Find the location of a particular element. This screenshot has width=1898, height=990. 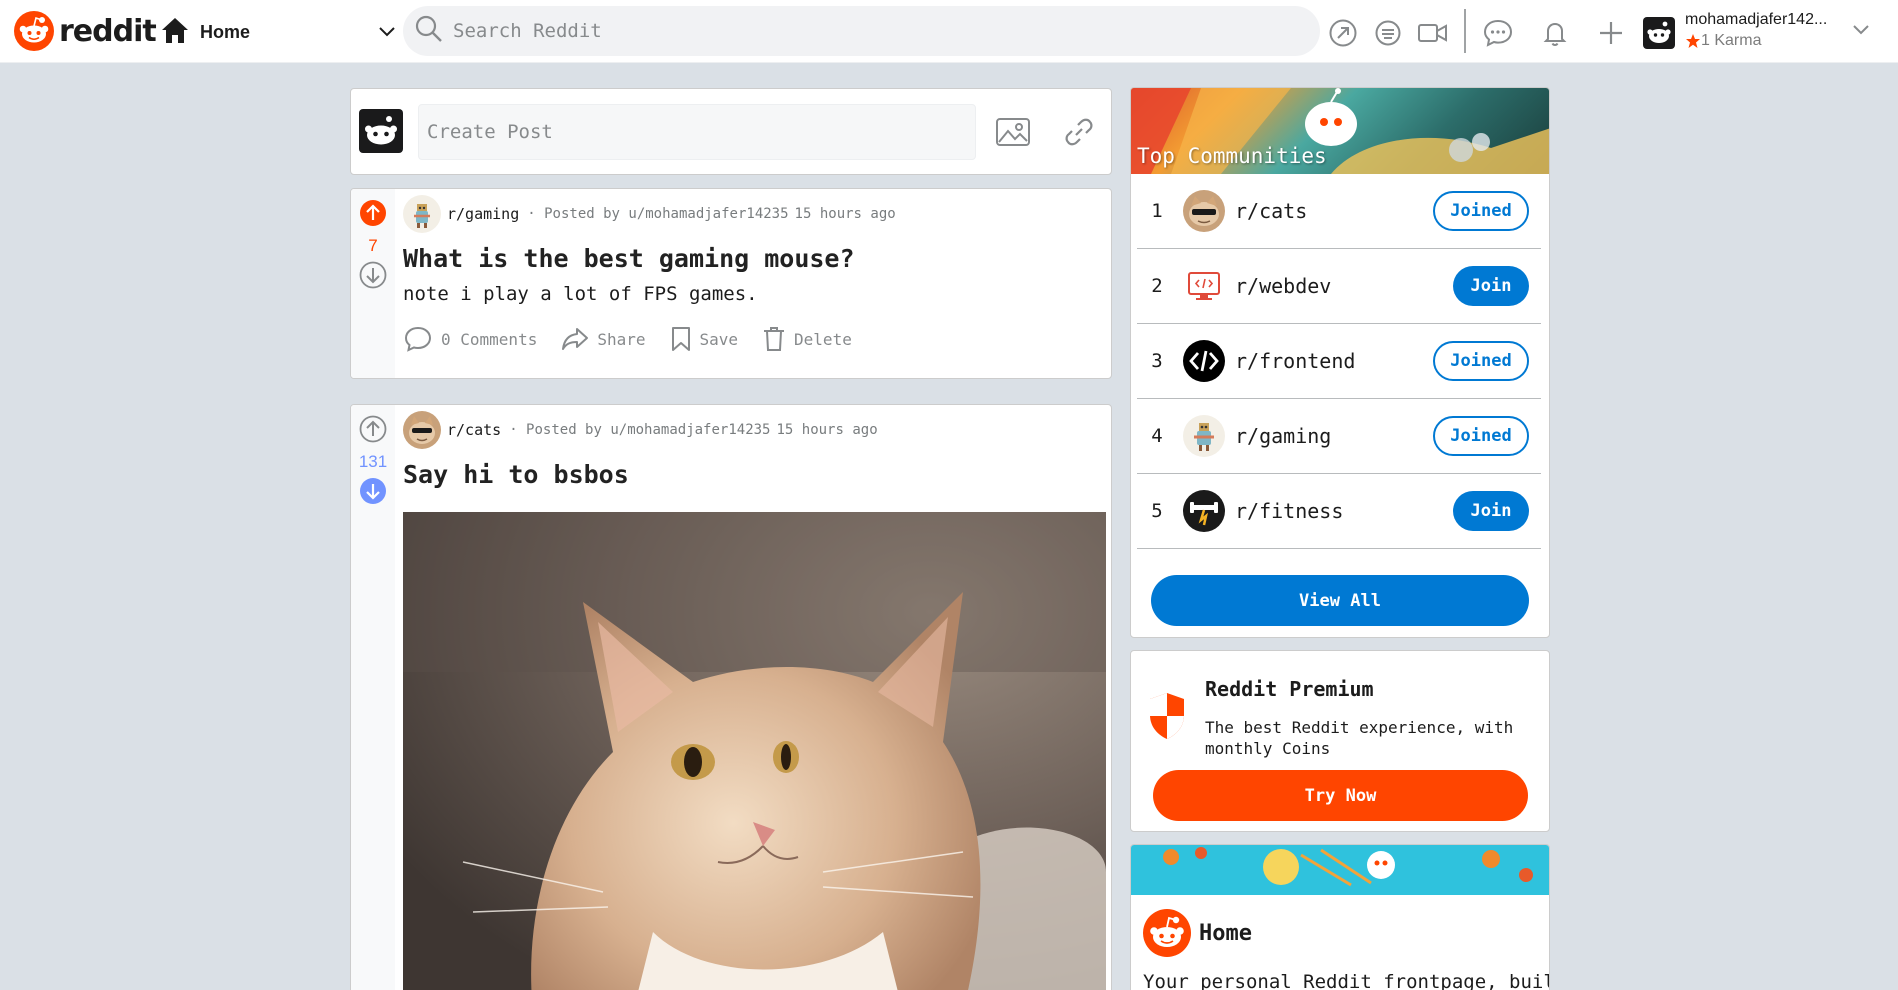

delete-button: Delete is located at coordinates (807, 339).